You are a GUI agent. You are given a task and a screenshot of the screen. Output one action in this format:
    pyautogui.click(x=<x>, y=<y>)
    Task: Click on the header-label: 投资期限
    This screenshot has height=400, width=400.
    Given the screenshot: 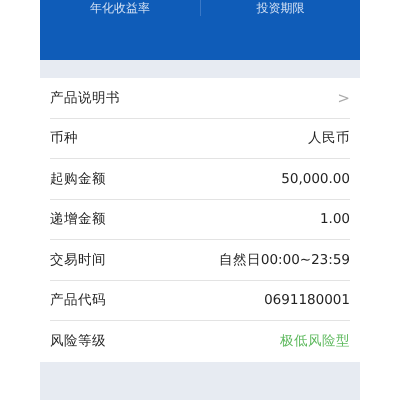 What is the action you would take?
    pyautogui.click(x=280, y=8)
    